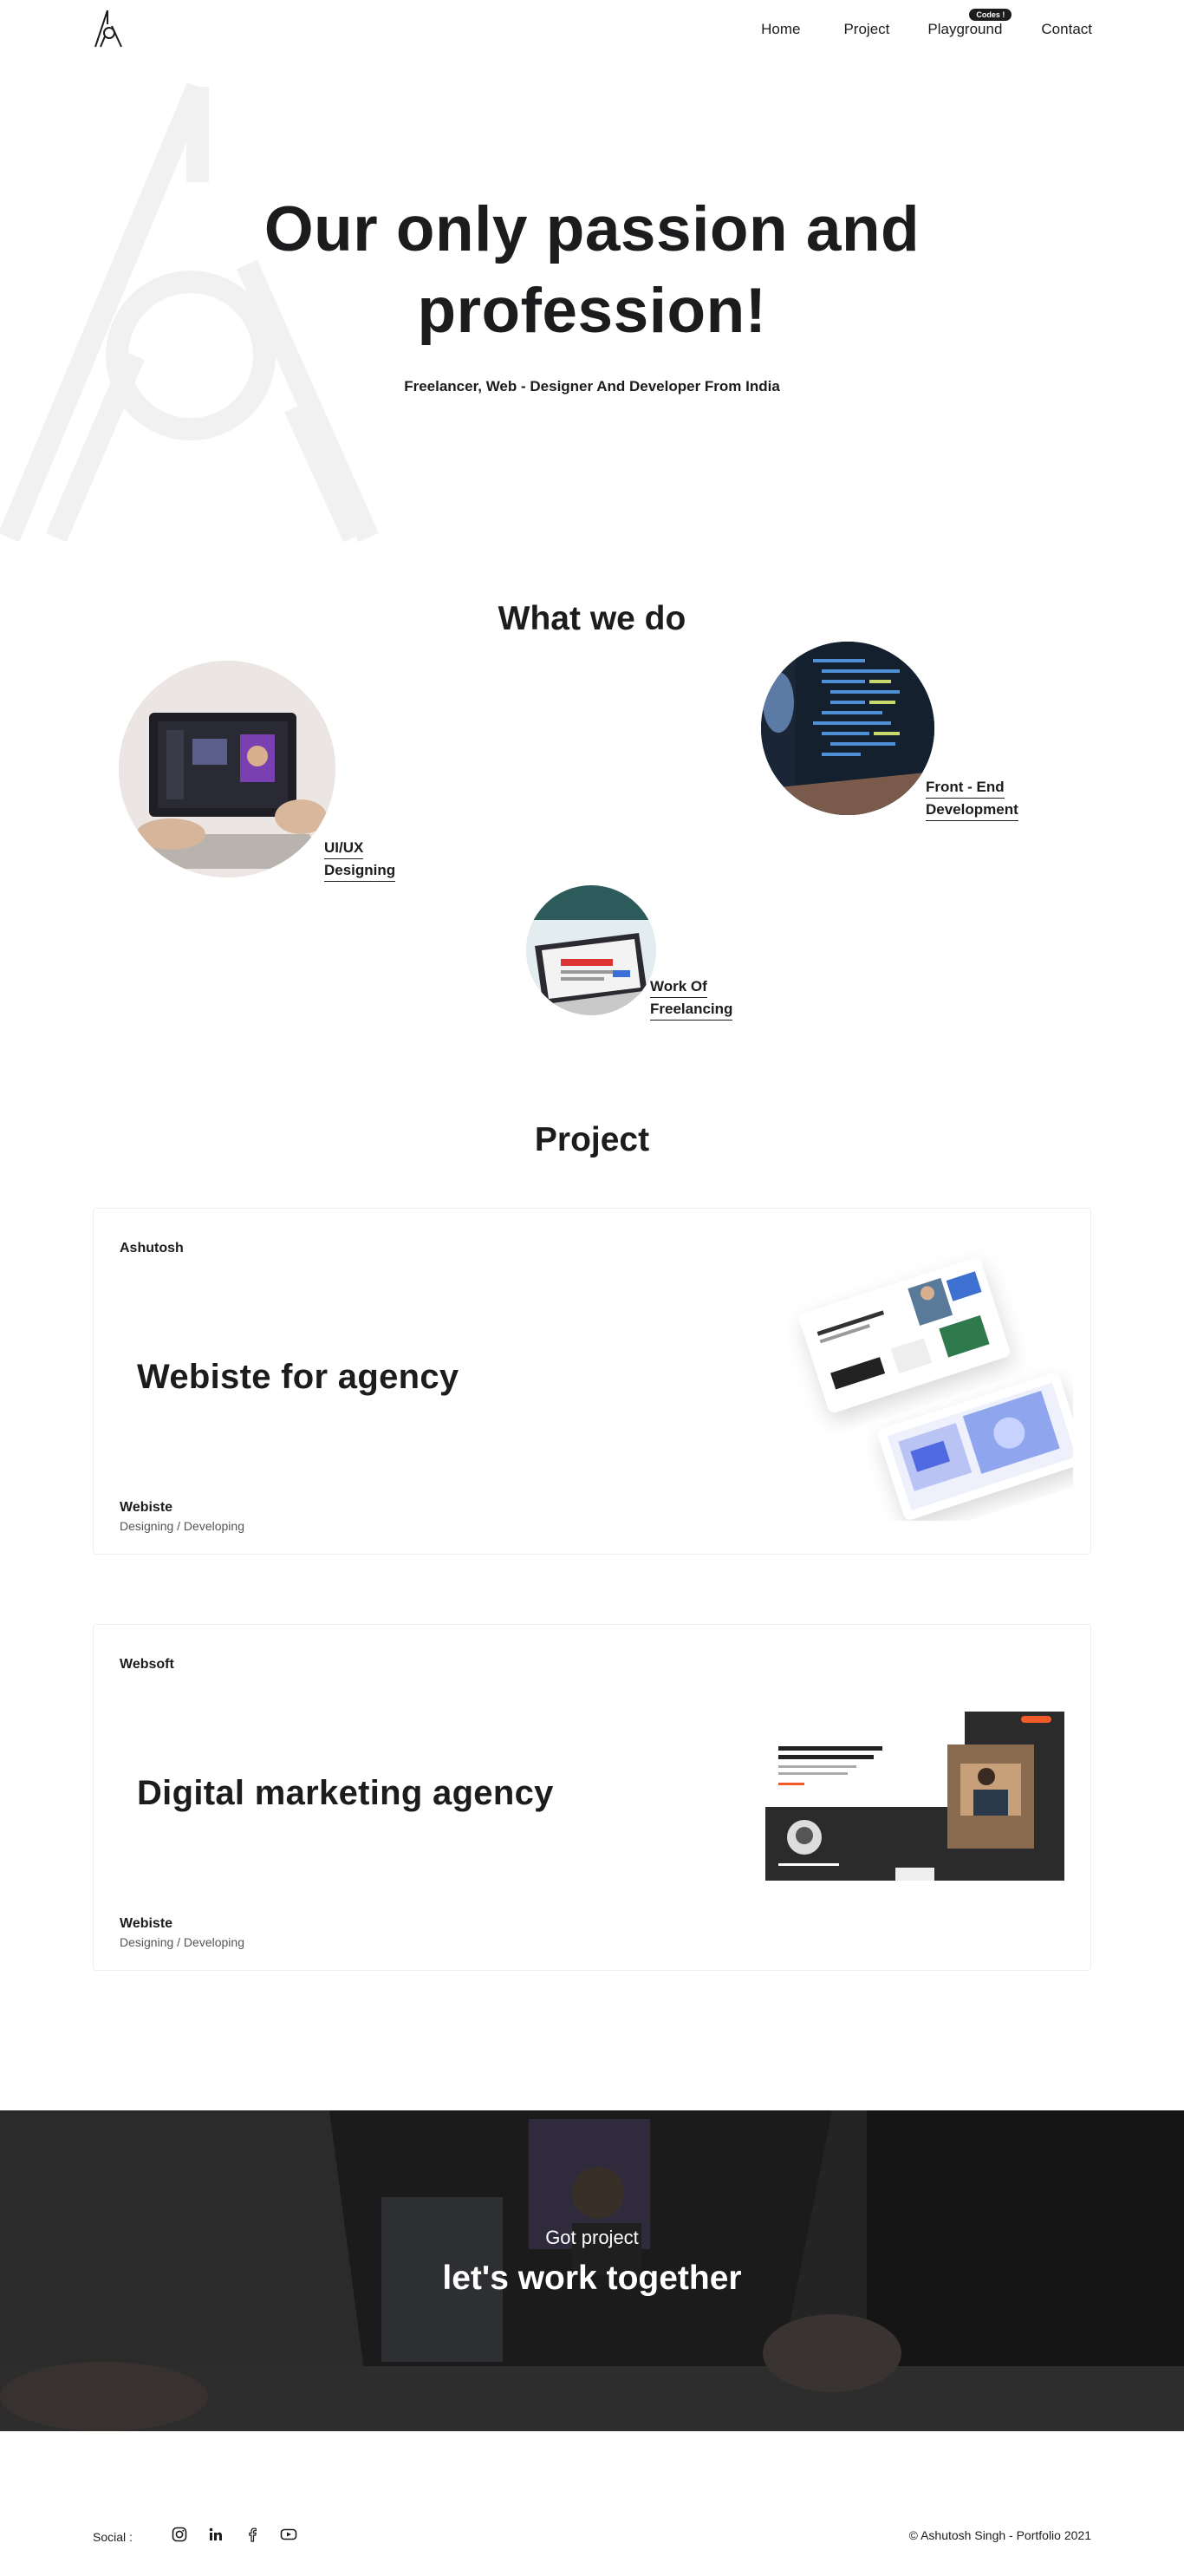 This screenshot has height=2576, width=1184. What do you see at coordinates (965, 788) in the screenshot?
I see `service-frontend-line1: Front - End` at bounding box center [965, 788].